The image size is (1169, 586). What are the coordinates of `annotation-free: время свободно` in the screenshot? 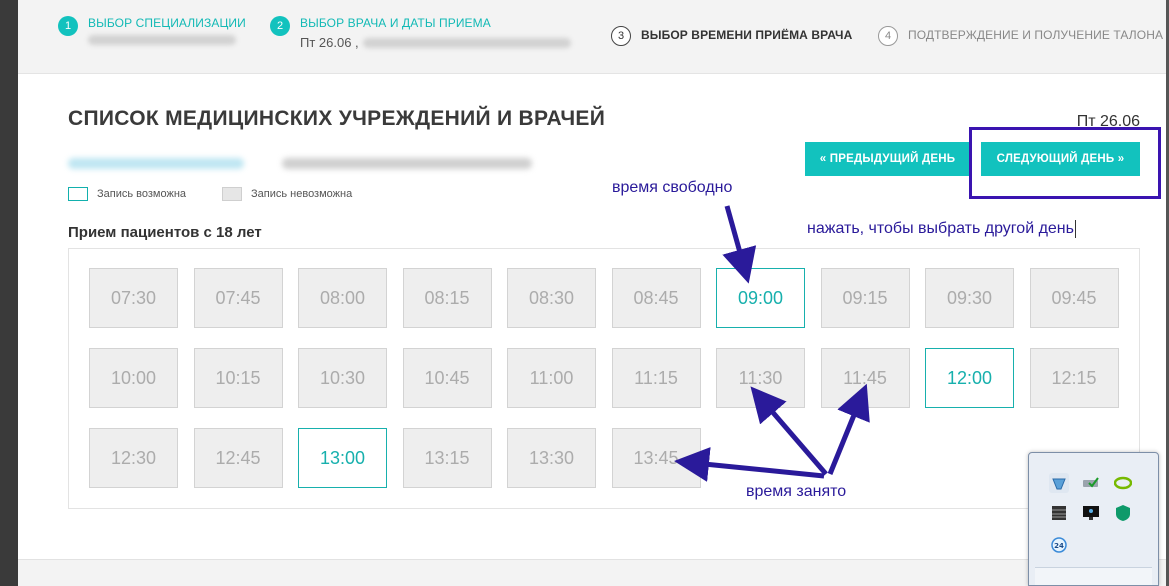 It's located at (672, 187).